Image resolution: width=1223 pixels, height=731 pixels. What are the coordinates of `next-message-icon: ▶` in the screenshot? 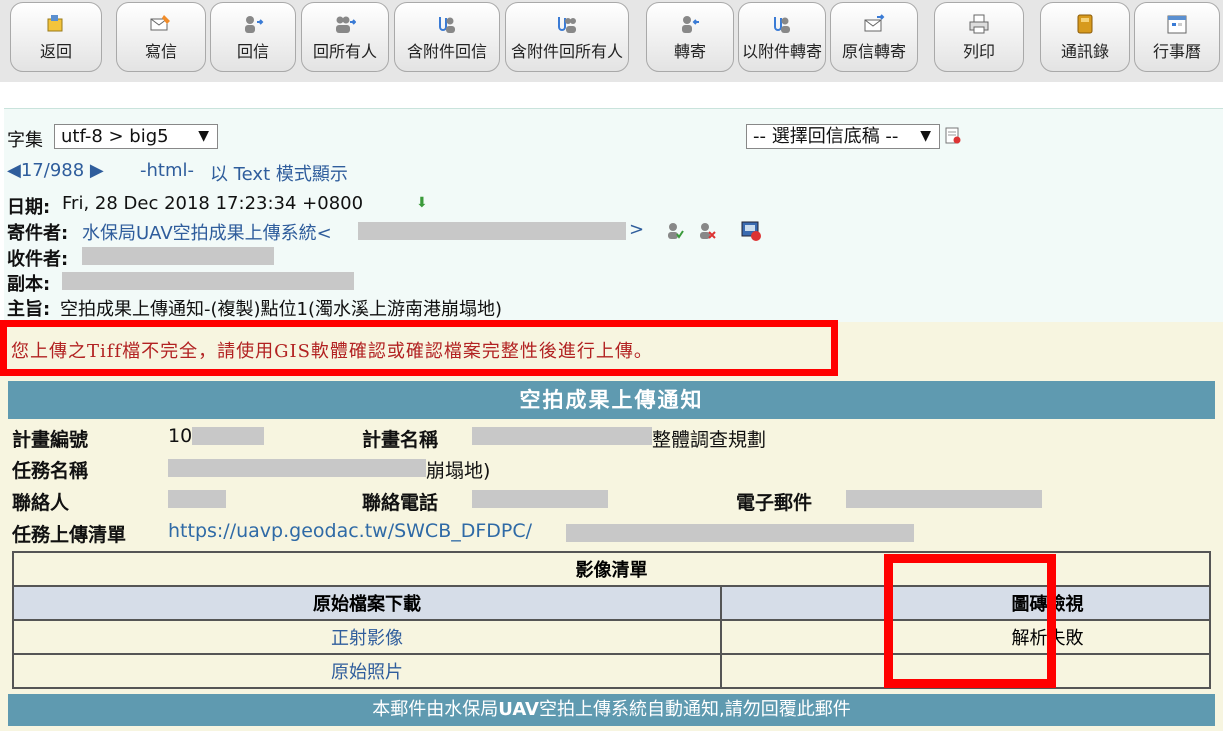 It's located at (94, 170).